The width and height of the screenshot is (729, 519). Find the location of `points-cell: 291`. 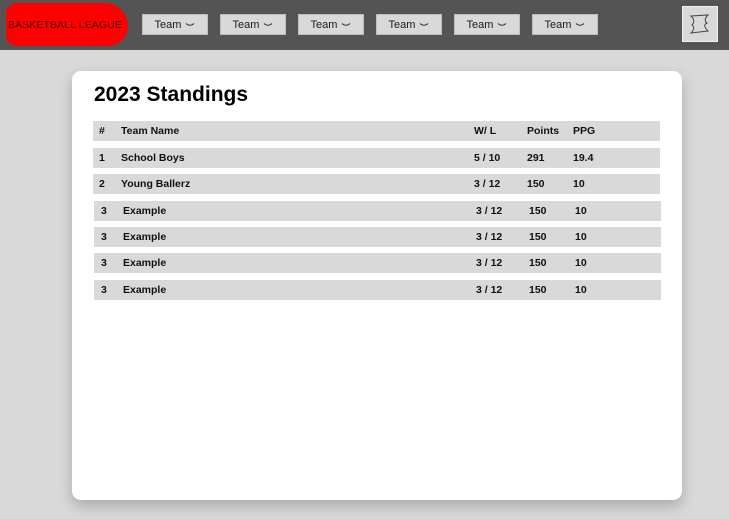

points-cell: 291 is located at coordinates (536, 158).